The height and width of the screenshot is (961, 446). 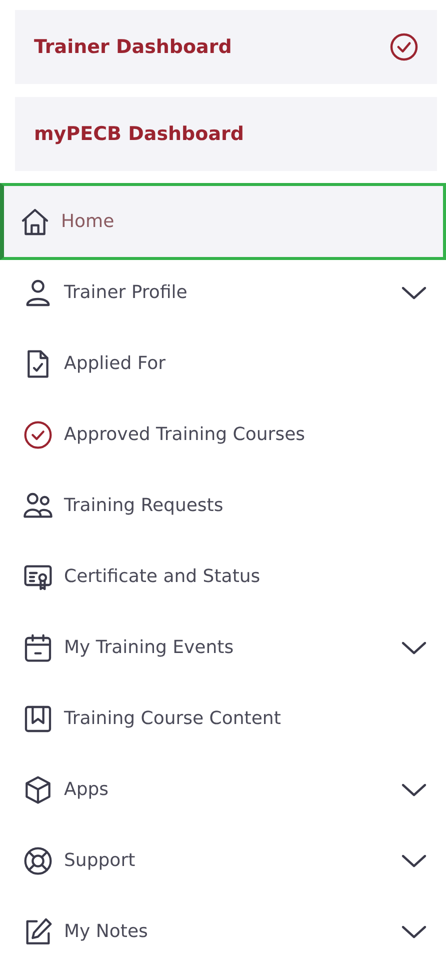 What do you see at coordinates (226, 47) in the screenshot?
I see `dashboard-button: Trainer Dashboard` at bounding box center [226, 47].